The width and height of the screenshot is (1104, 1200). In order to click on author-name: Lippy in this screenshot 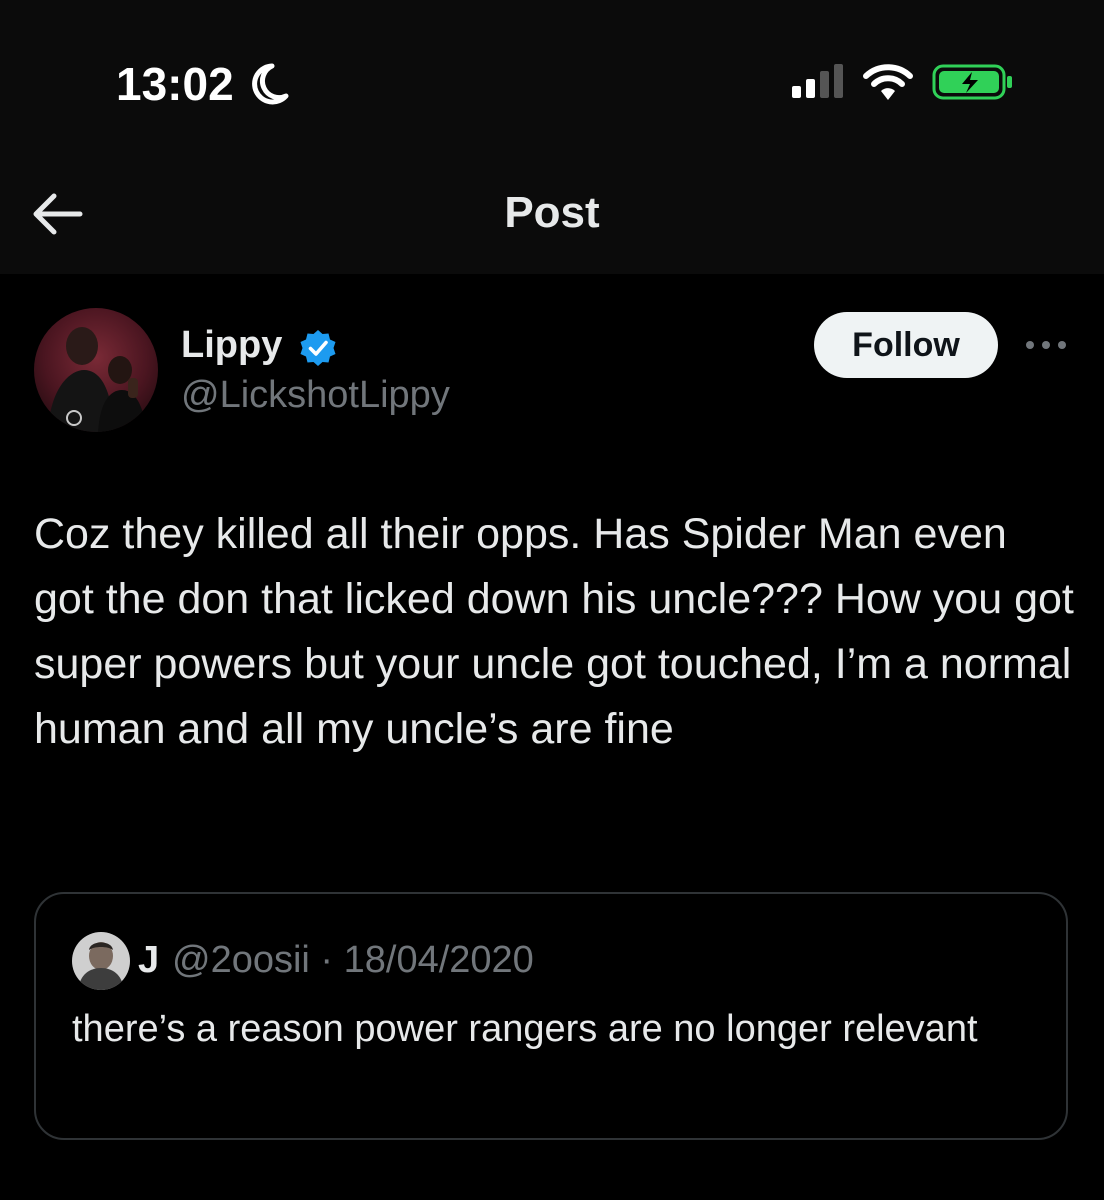, I will do `click(231, 345)`.